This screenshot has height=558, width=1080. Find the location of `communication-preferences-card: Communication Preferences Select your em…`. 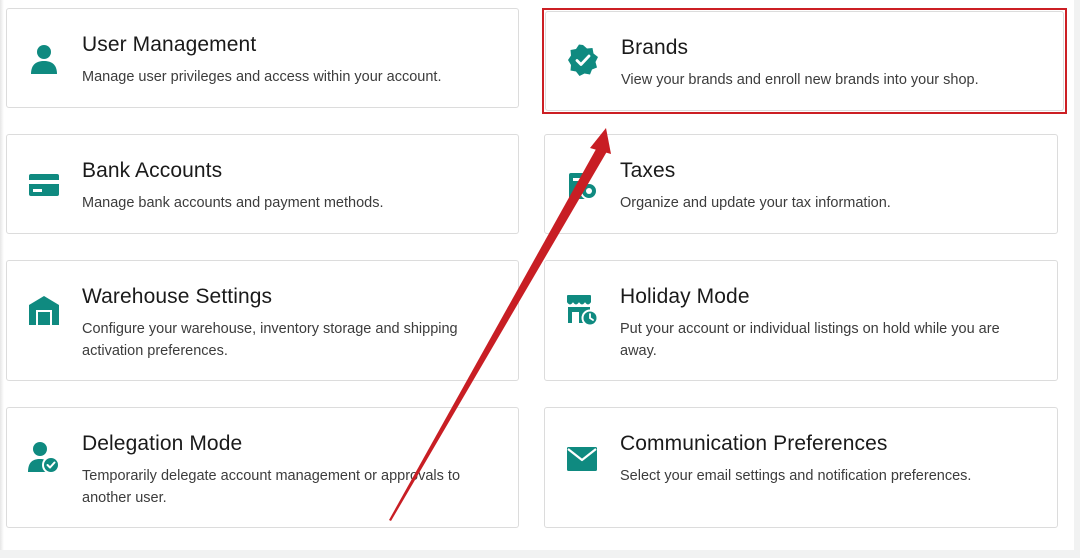

communication-preferences-card: Communication Preferences Select your em… is located at coordinates (801, 467).